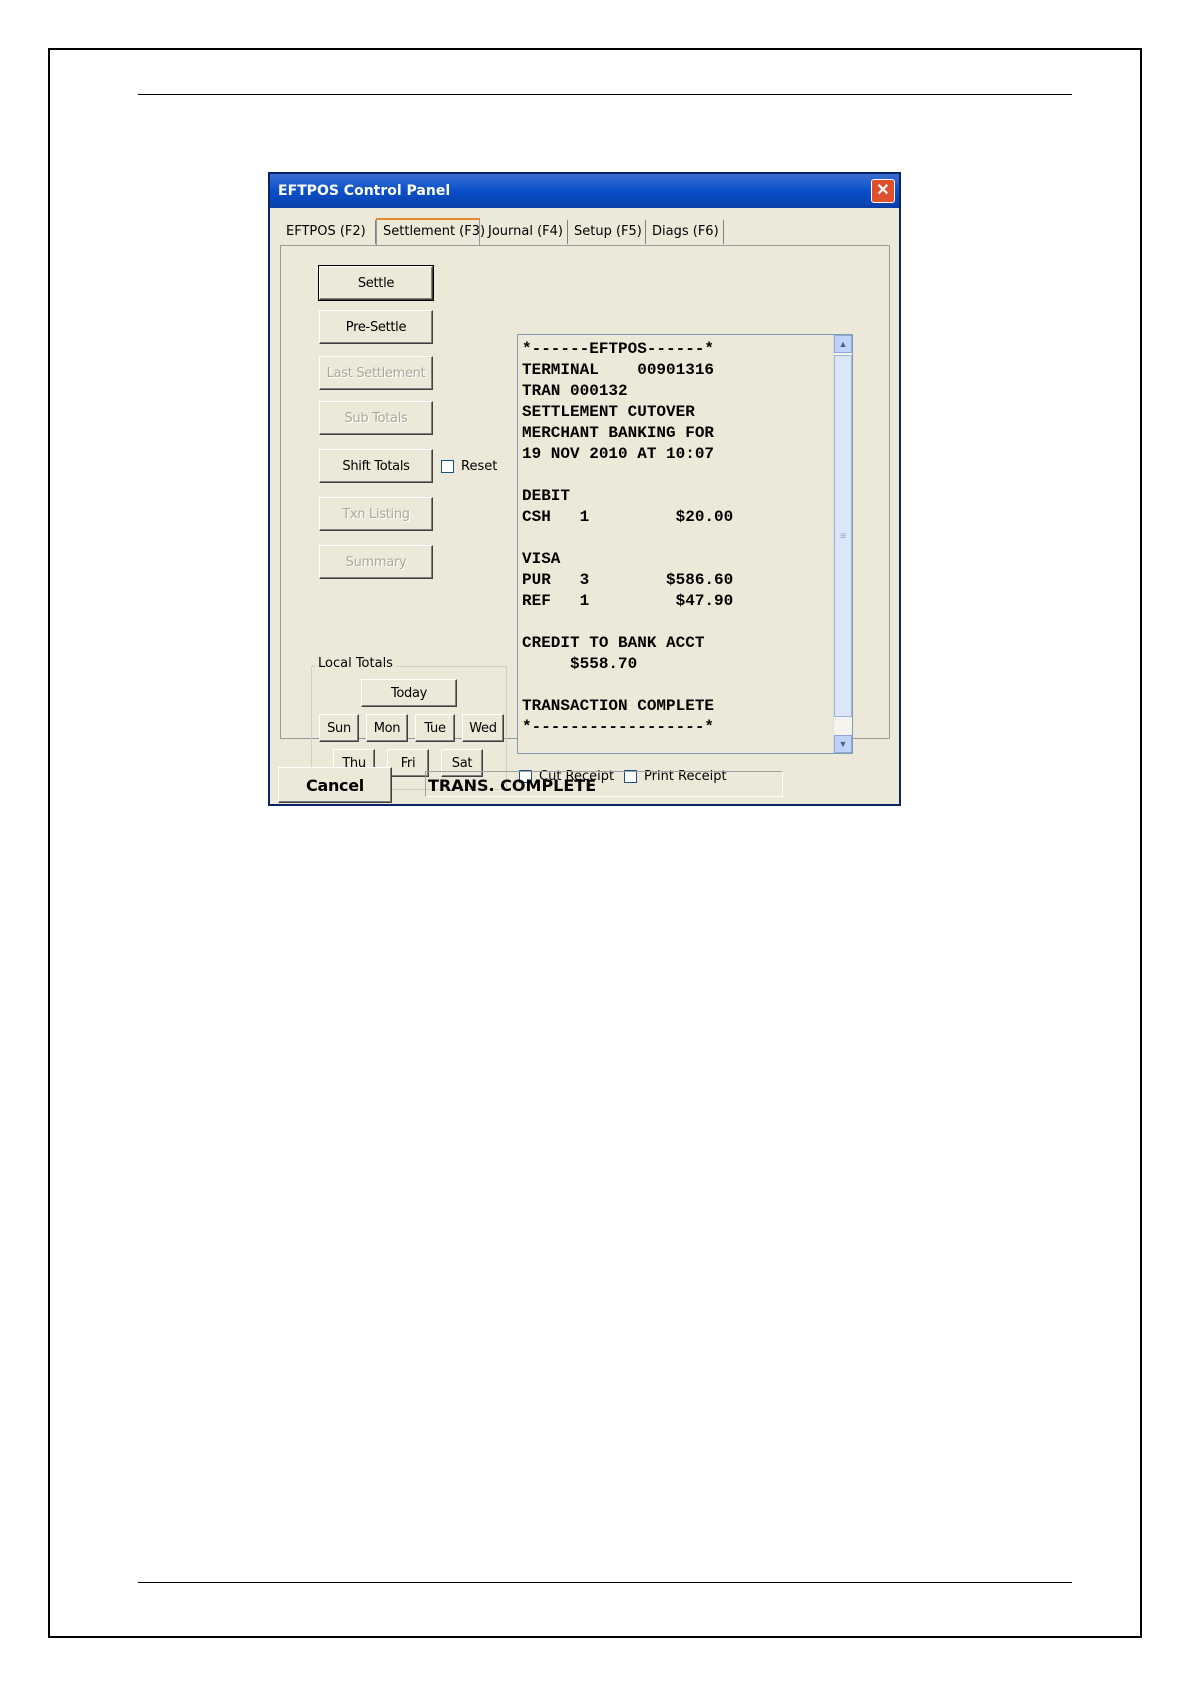 The image size is (1191, 1684). I want to click on grip-icon: ≡, so click(843, 536).